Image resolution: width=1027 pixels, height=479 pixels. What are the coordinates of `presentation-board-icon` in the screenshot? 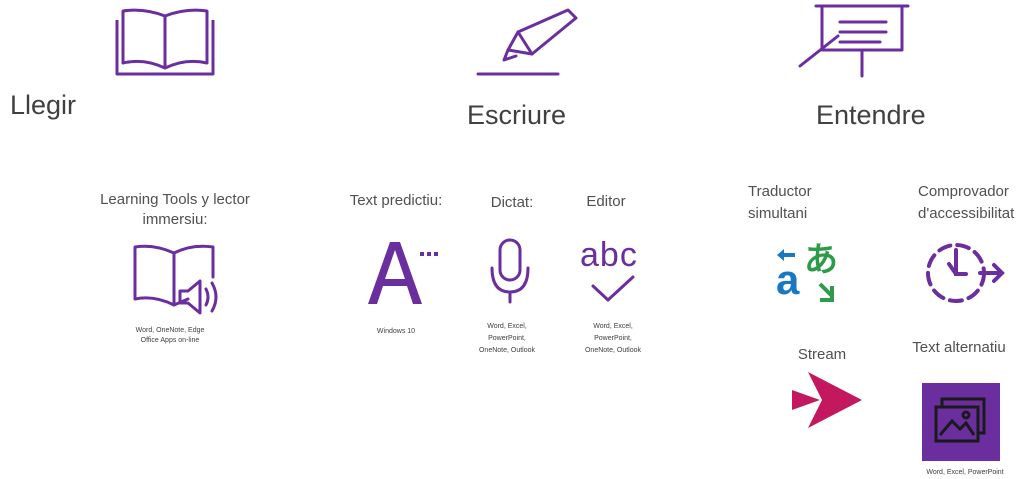 It's located at (854, 41).